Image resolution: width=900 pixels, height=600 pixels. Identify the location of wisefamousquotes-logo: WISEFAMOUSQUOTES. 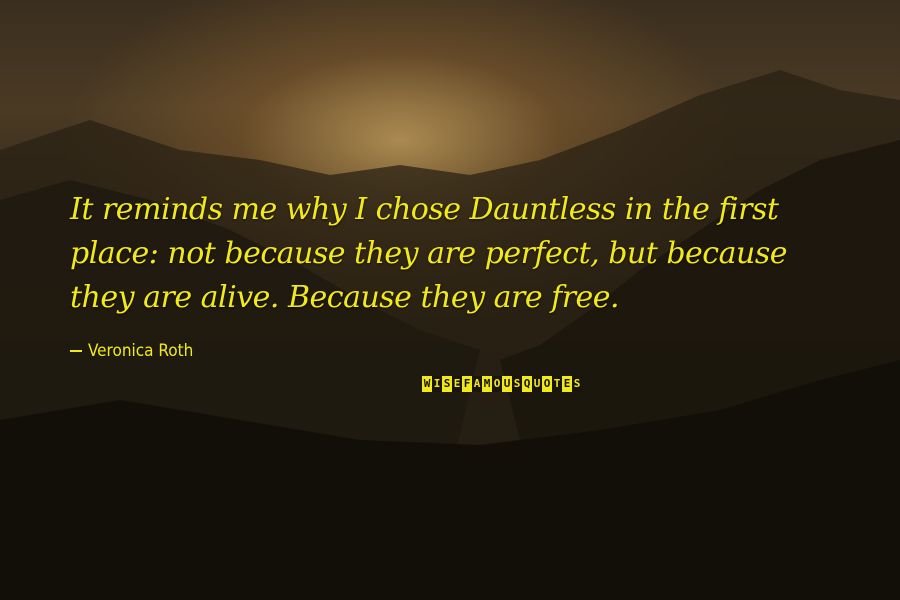
(522, 384).